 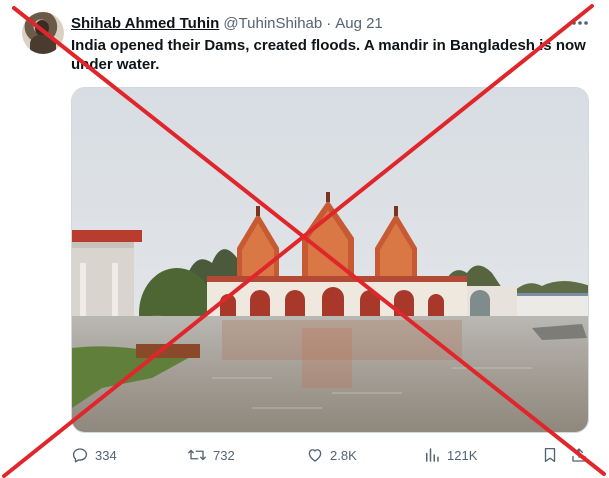 I want to click on repost-icon, so click(x=197, y=455).